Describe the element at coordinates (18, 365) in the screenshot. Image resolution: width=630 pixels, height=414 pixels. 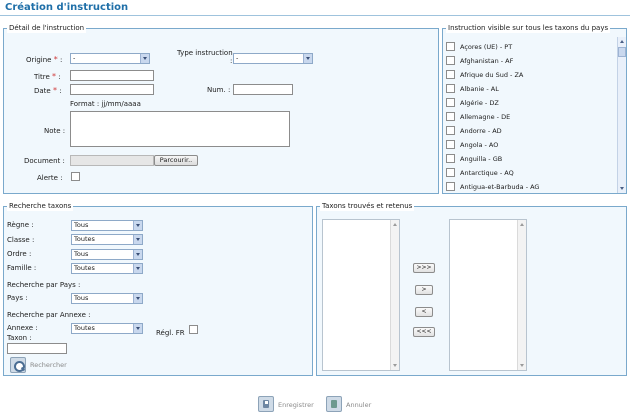
I see `search-icon` at that location.